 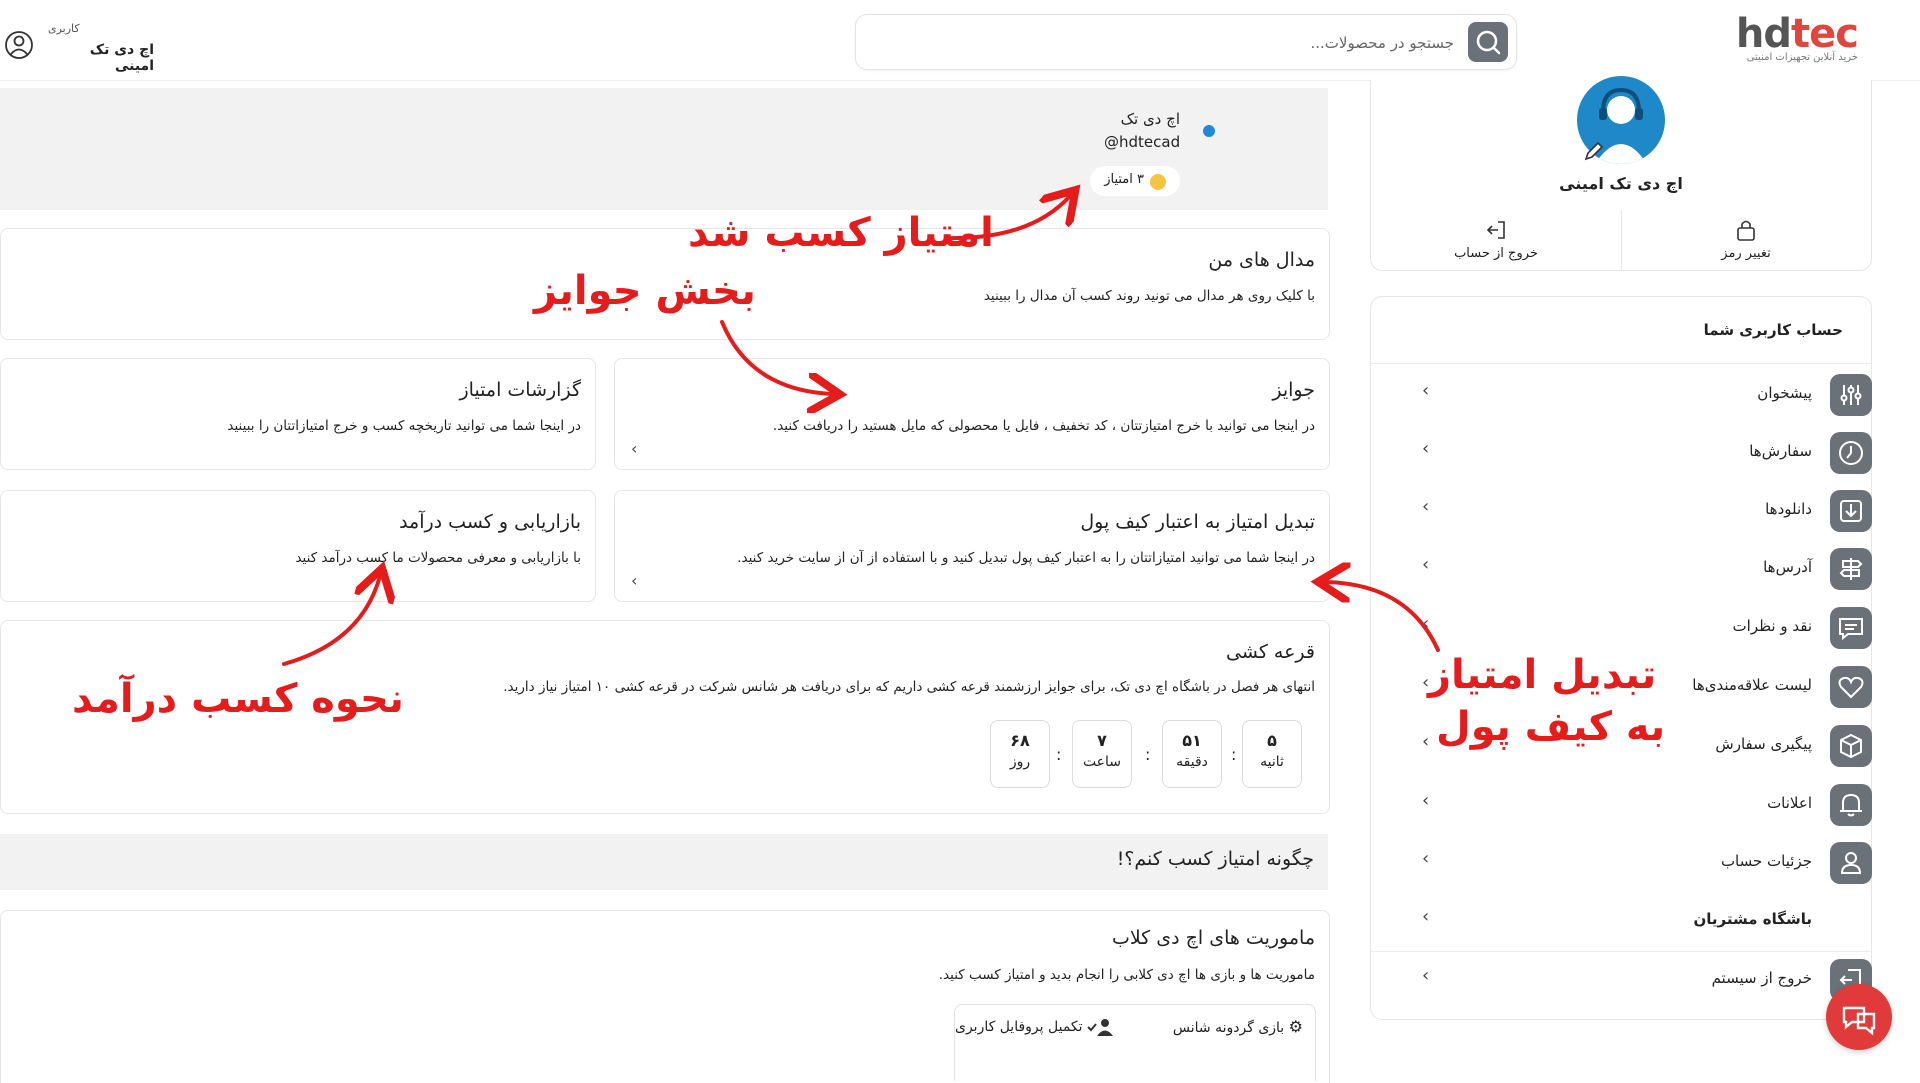 I want to click on orders-icon, so click(x=1851, y=453).